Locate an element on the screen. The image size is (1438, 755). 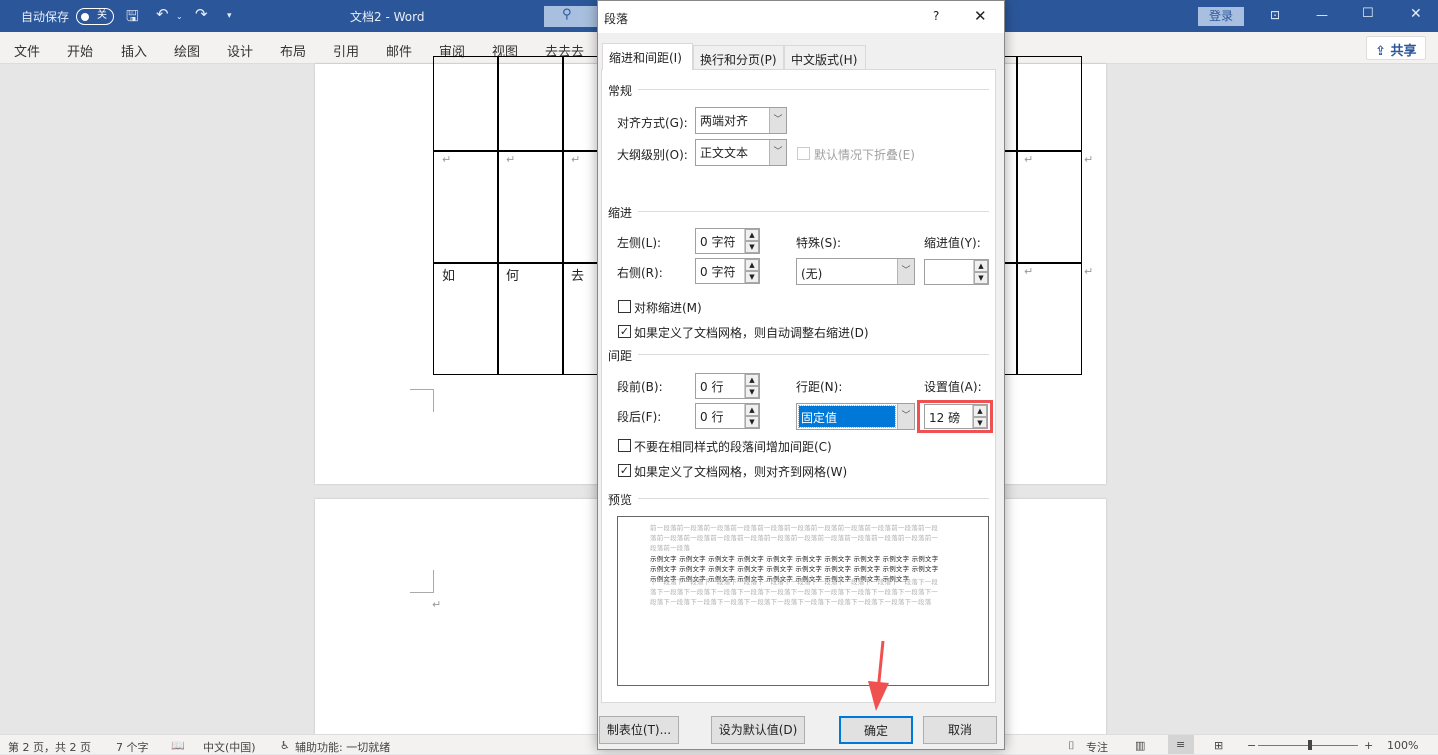
ok-button: 确定 is located at coordinates (876, 730).